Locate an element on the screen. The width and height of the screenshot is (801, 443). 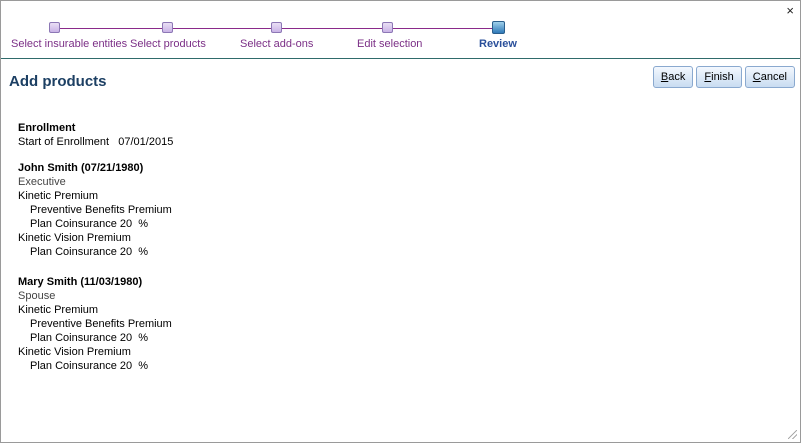
page-title: Add products is located at coordinates (58, 81).